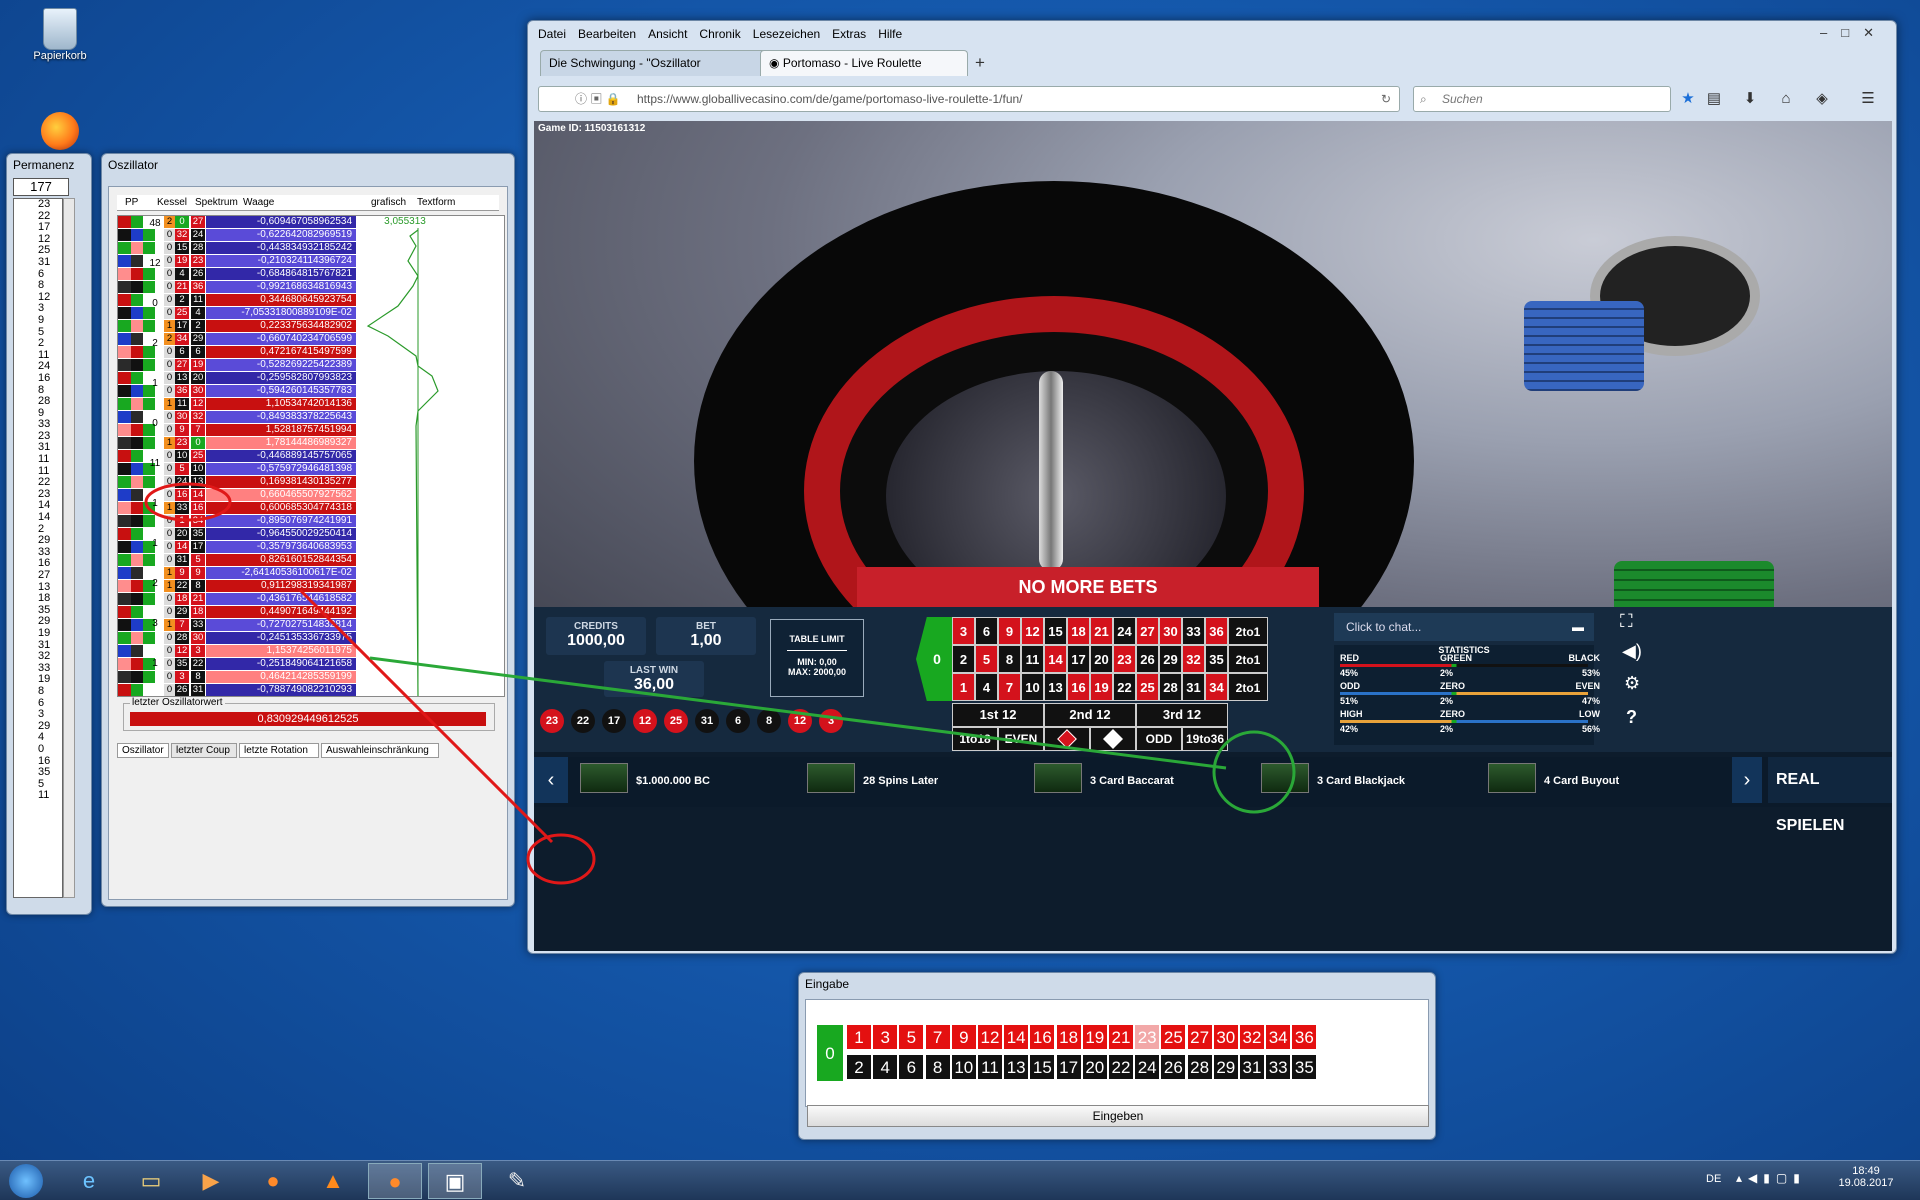 The height and width of the screenshot is (1200, 1920). I want to click on ie-icon: e, so click(89, 1181).